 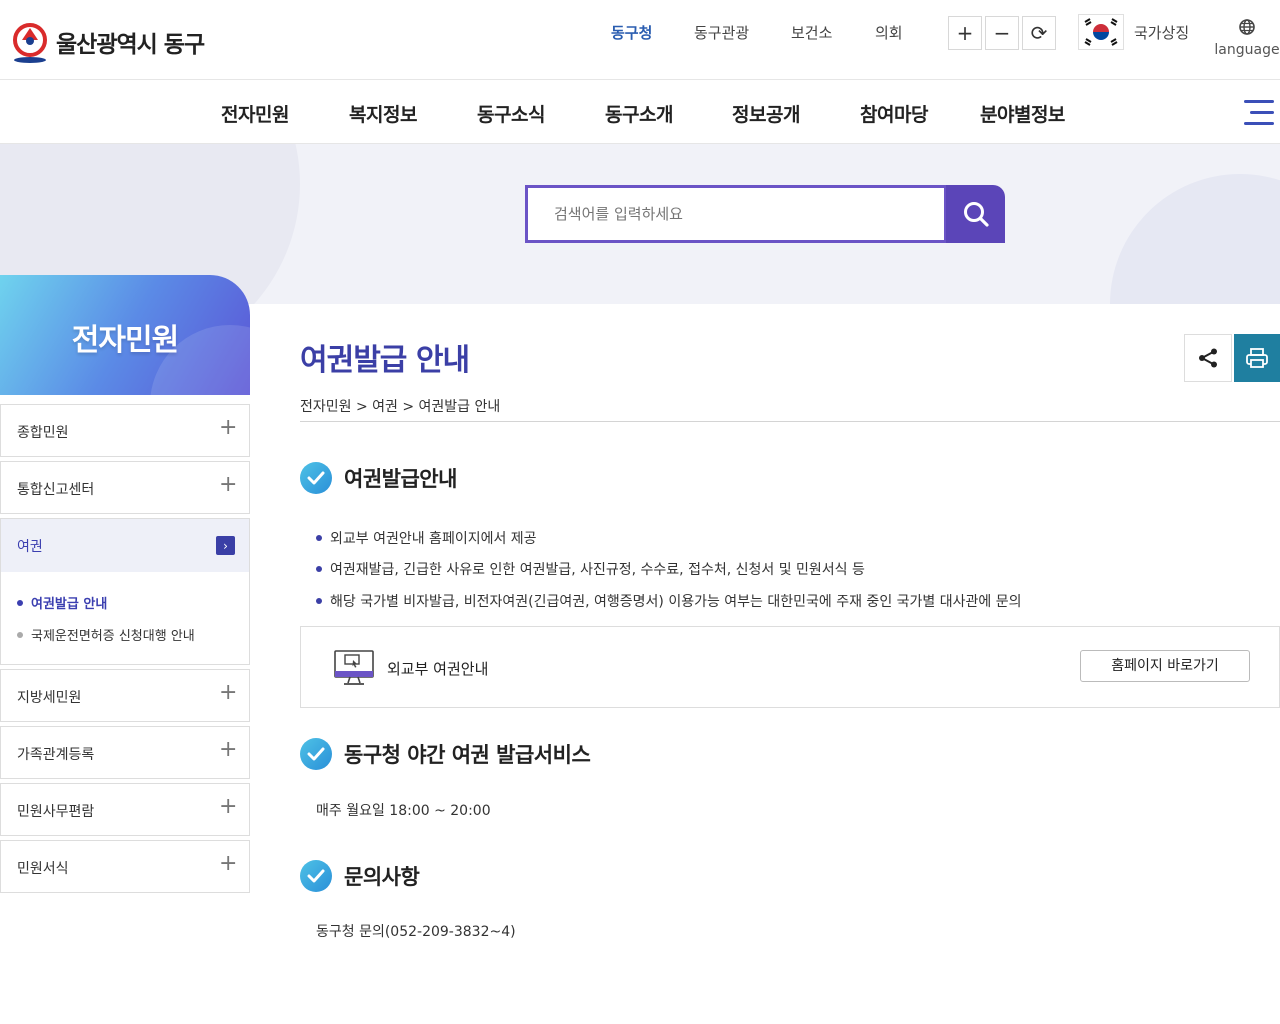 I want to click on search-input, so click(x=736, y=214).